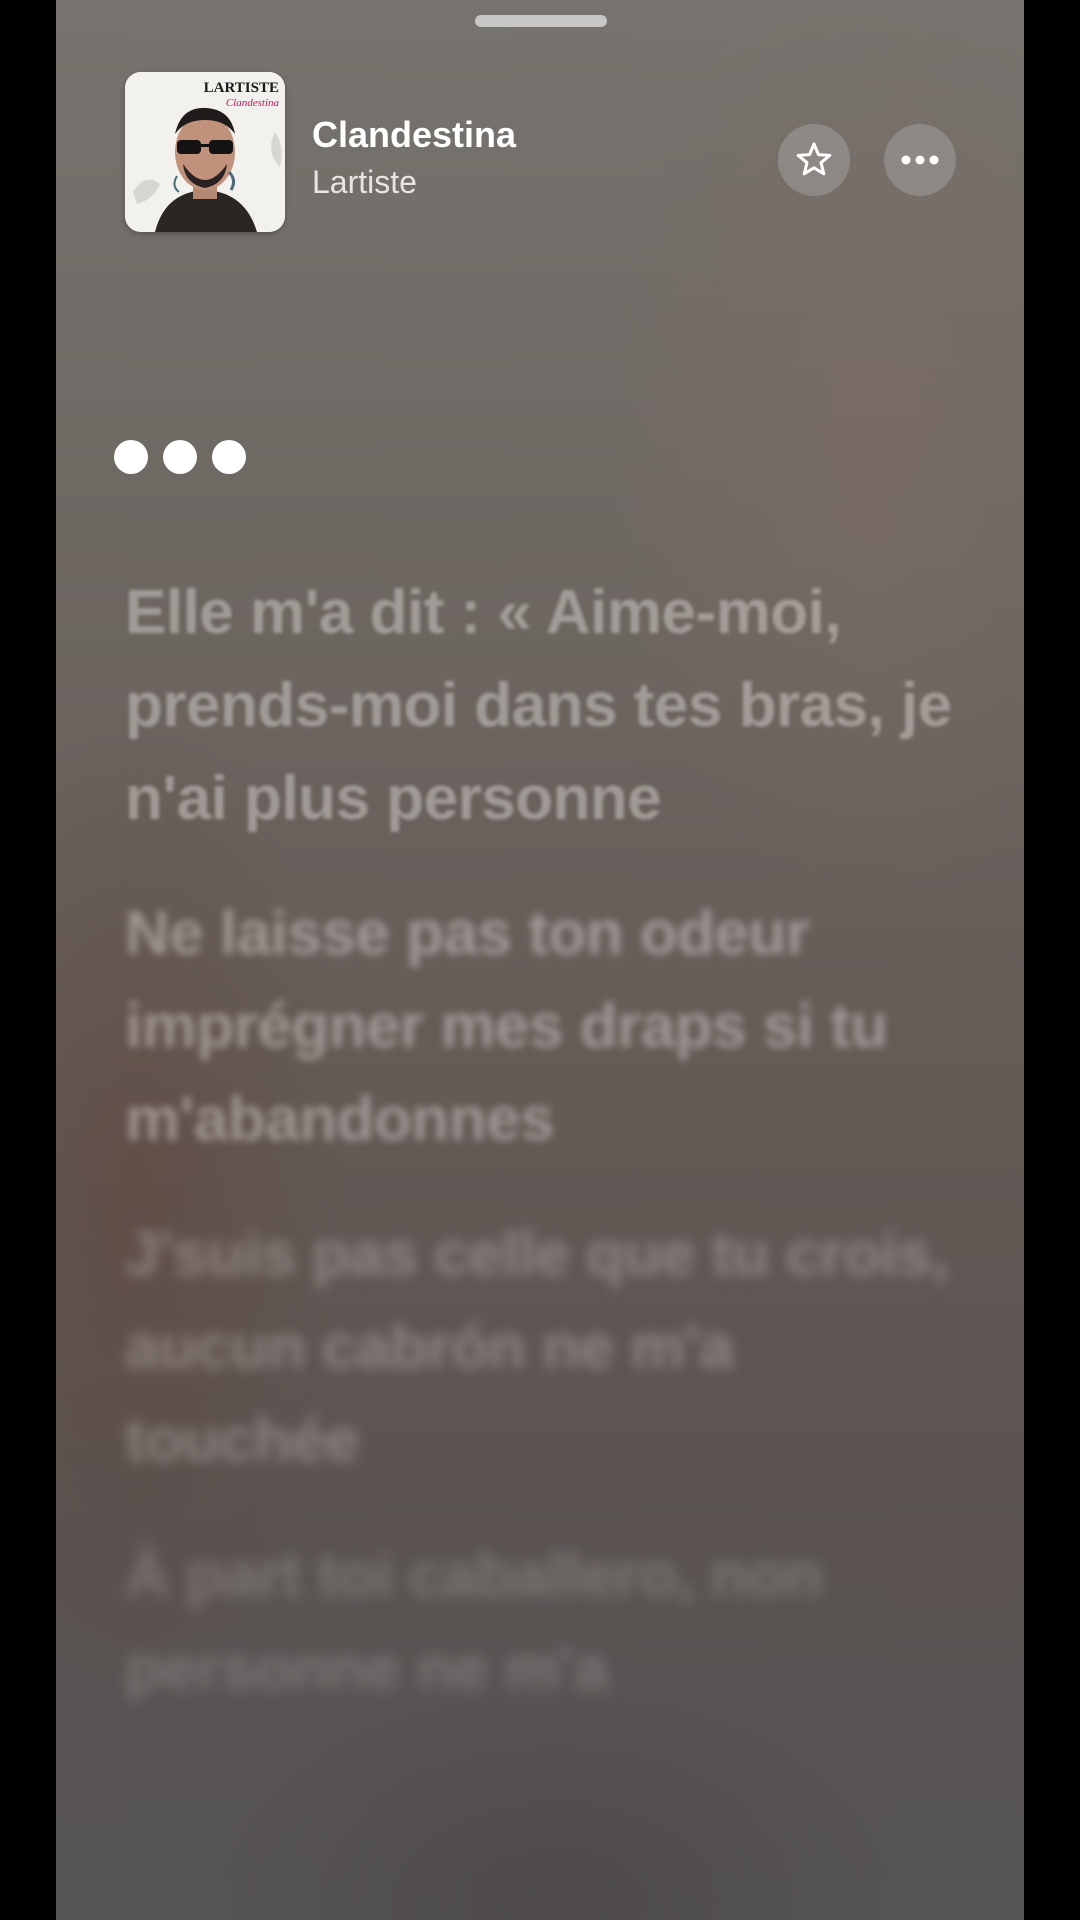  I want to click on album-artwork: LARTISTE Clandestina, so click(205, 152).